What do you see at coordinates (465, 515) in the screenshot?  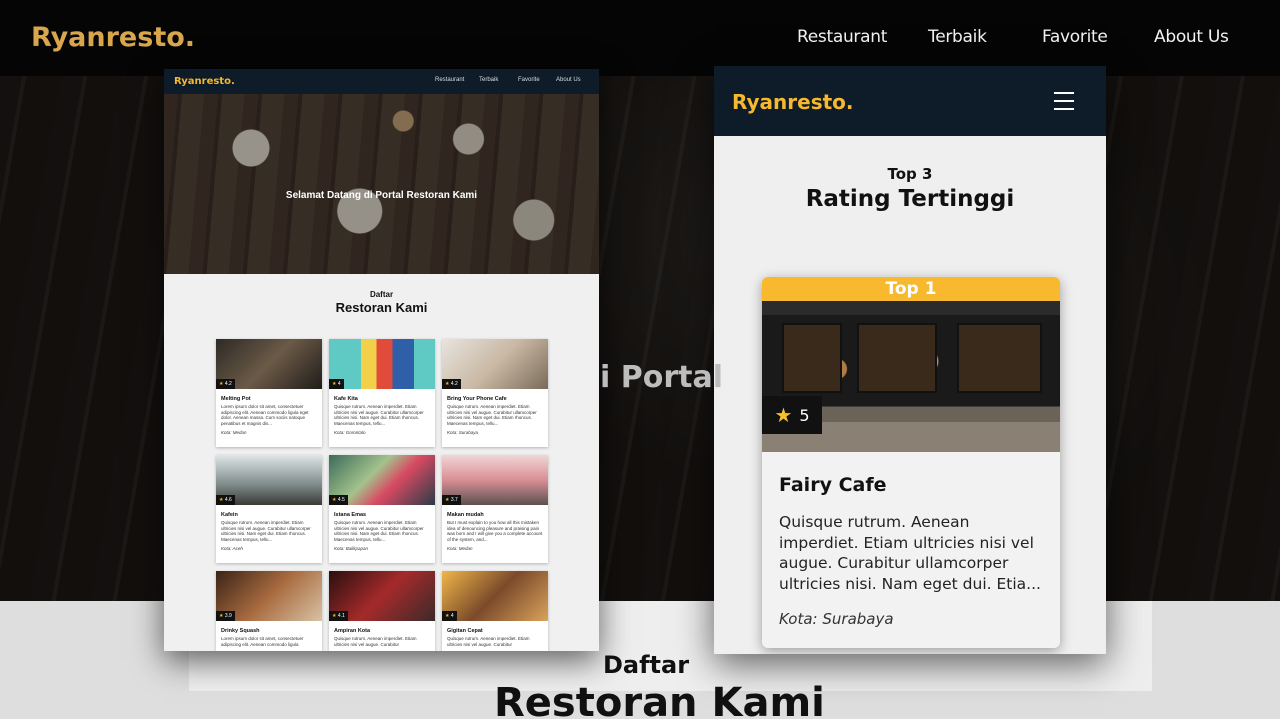 I see `restaurant-name: Makan mudah` at bounding box center [465, 515].